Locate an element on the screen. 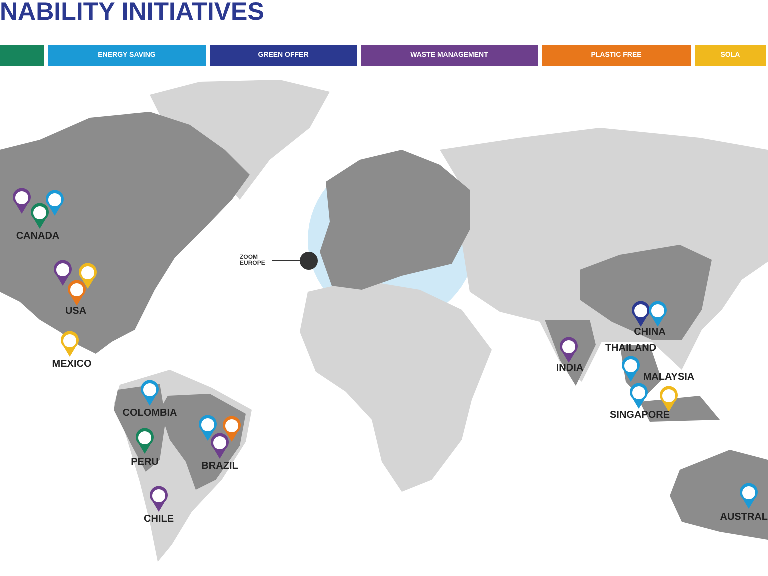  leader-line is located at coordinates (286, 261).